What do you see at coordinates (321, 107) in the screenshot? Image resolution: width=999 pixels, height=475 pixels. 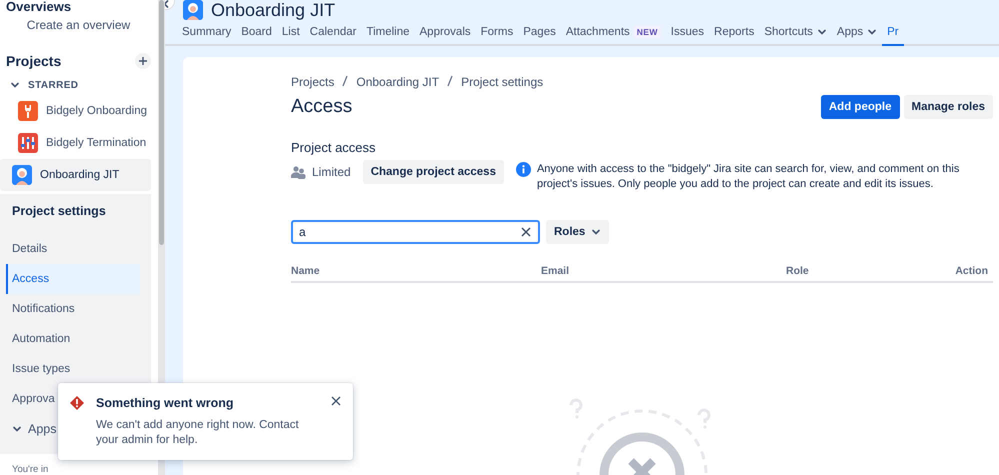 I see `page-title: Access` at bounding box center [321, 107].